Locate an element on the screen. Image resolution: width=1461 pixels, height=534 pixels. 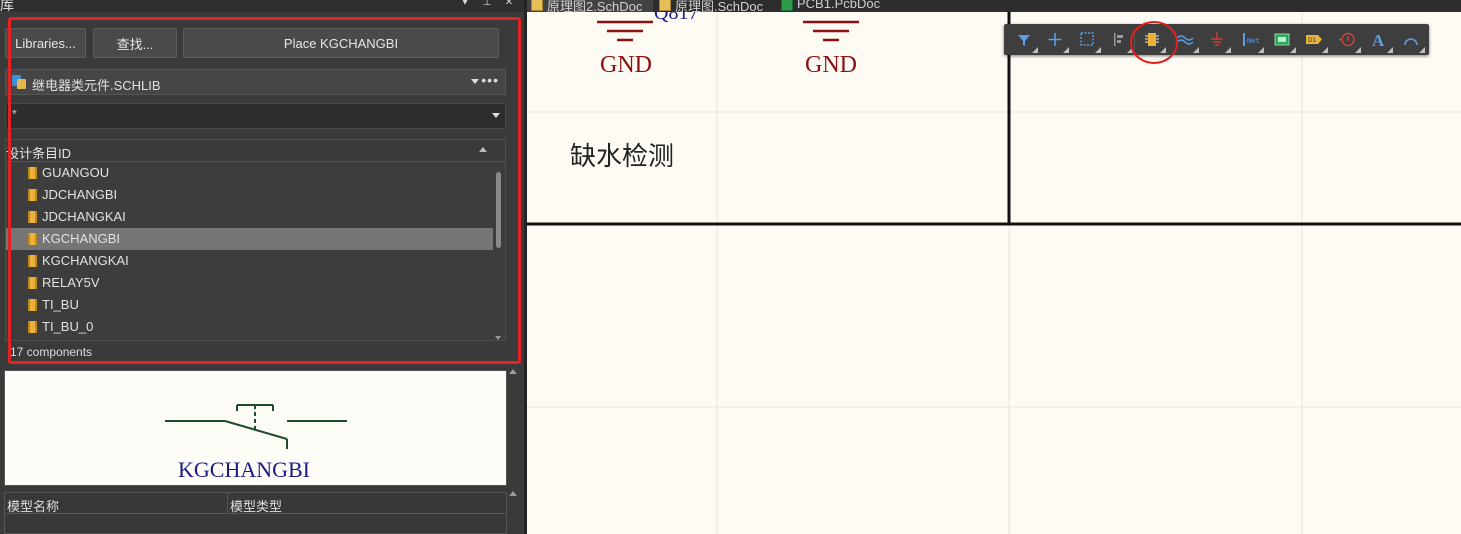
panel-title-bar: 库 ▾ ⊥ ✕ is located at coordinates (262, 7).